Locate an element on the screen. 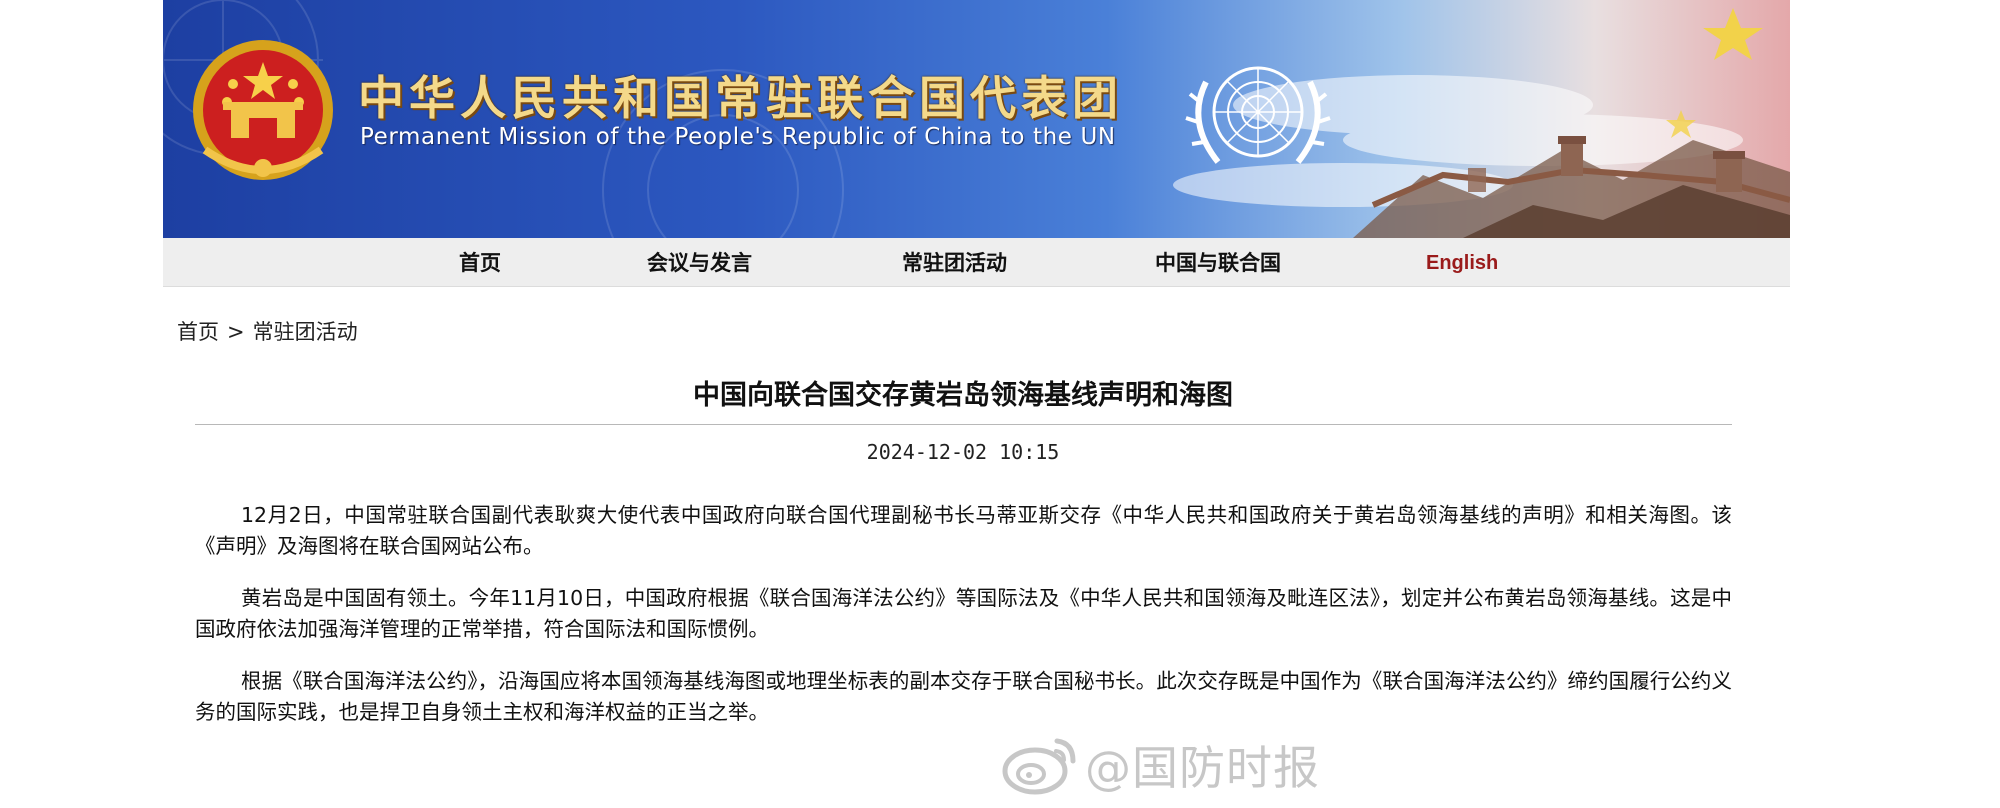  breadcrumb: 首页 > 常驻团活动 is located at coordinates (267, 331).